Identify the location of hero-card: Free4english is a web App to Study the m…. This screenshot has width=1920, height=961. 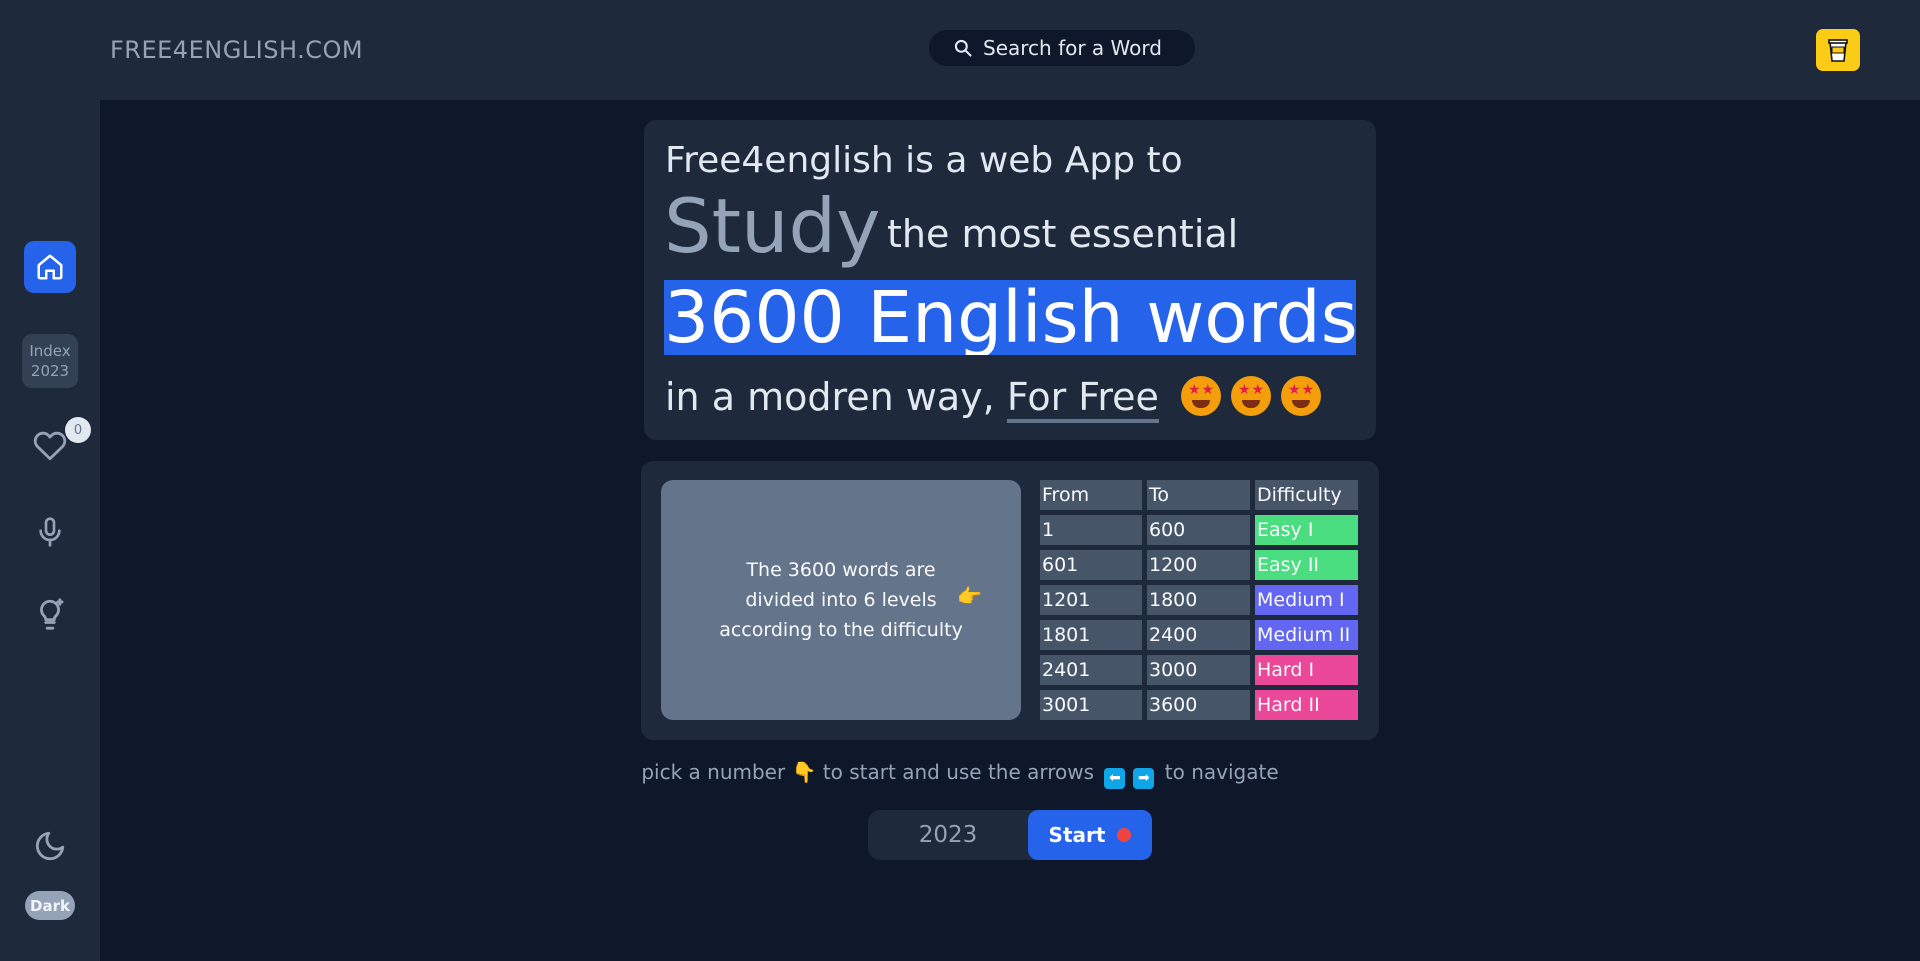
(1010, 280).